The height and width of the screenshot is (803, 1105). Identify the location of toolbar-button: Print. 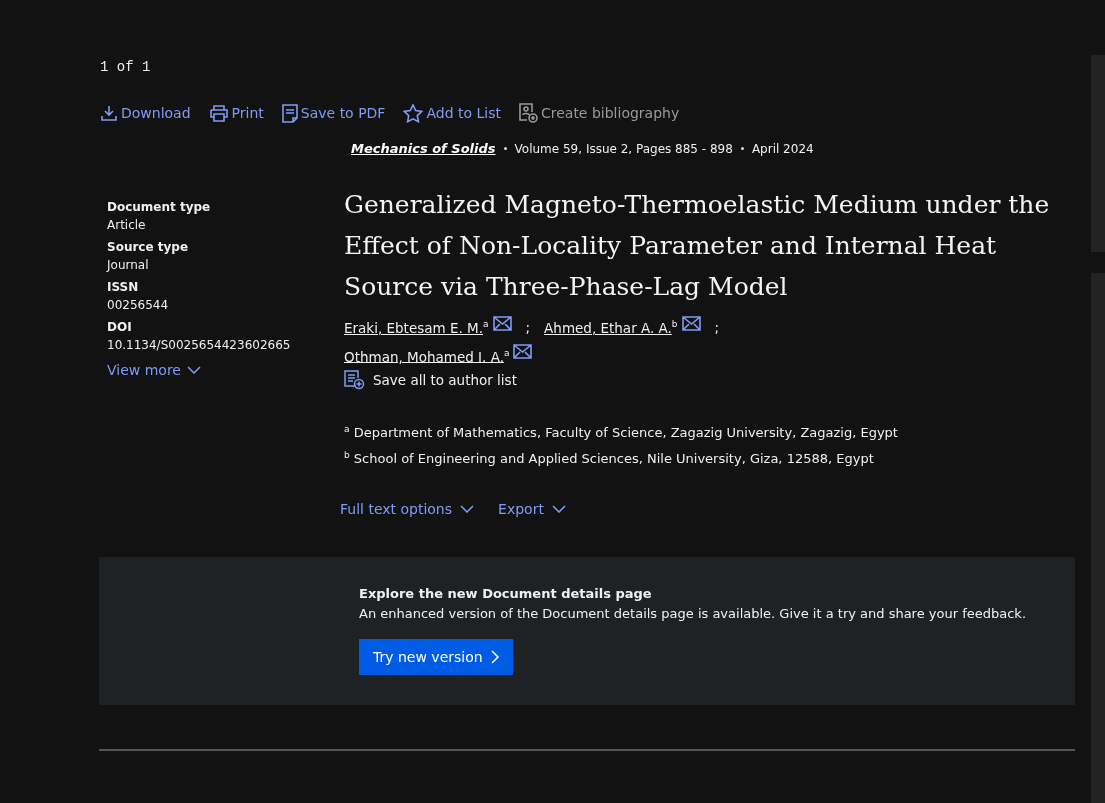
(236, 113).